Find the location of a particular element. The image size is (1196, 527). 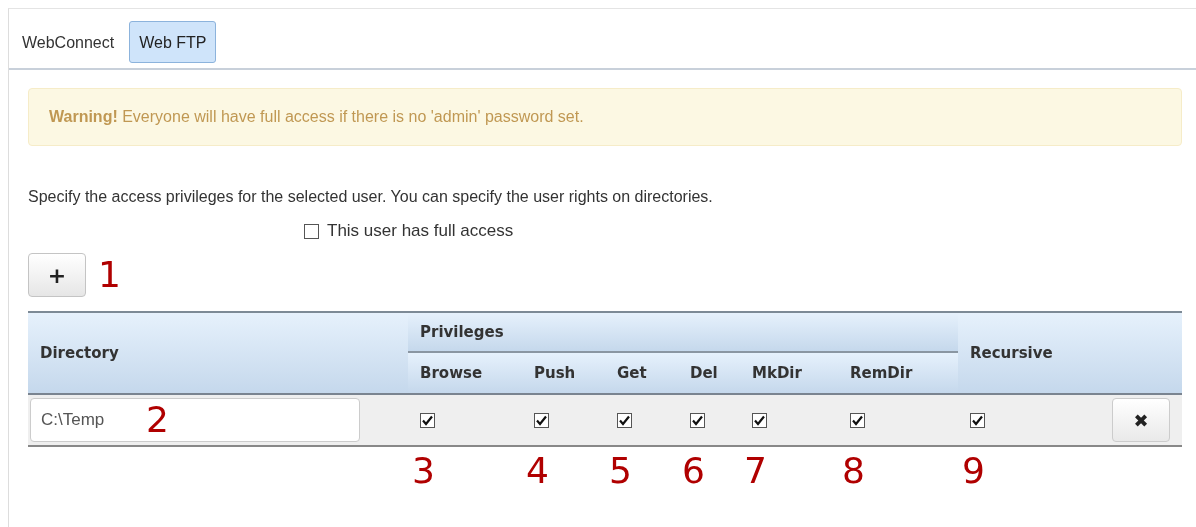

tab: WebConnect is located at coordinates (72, 42).